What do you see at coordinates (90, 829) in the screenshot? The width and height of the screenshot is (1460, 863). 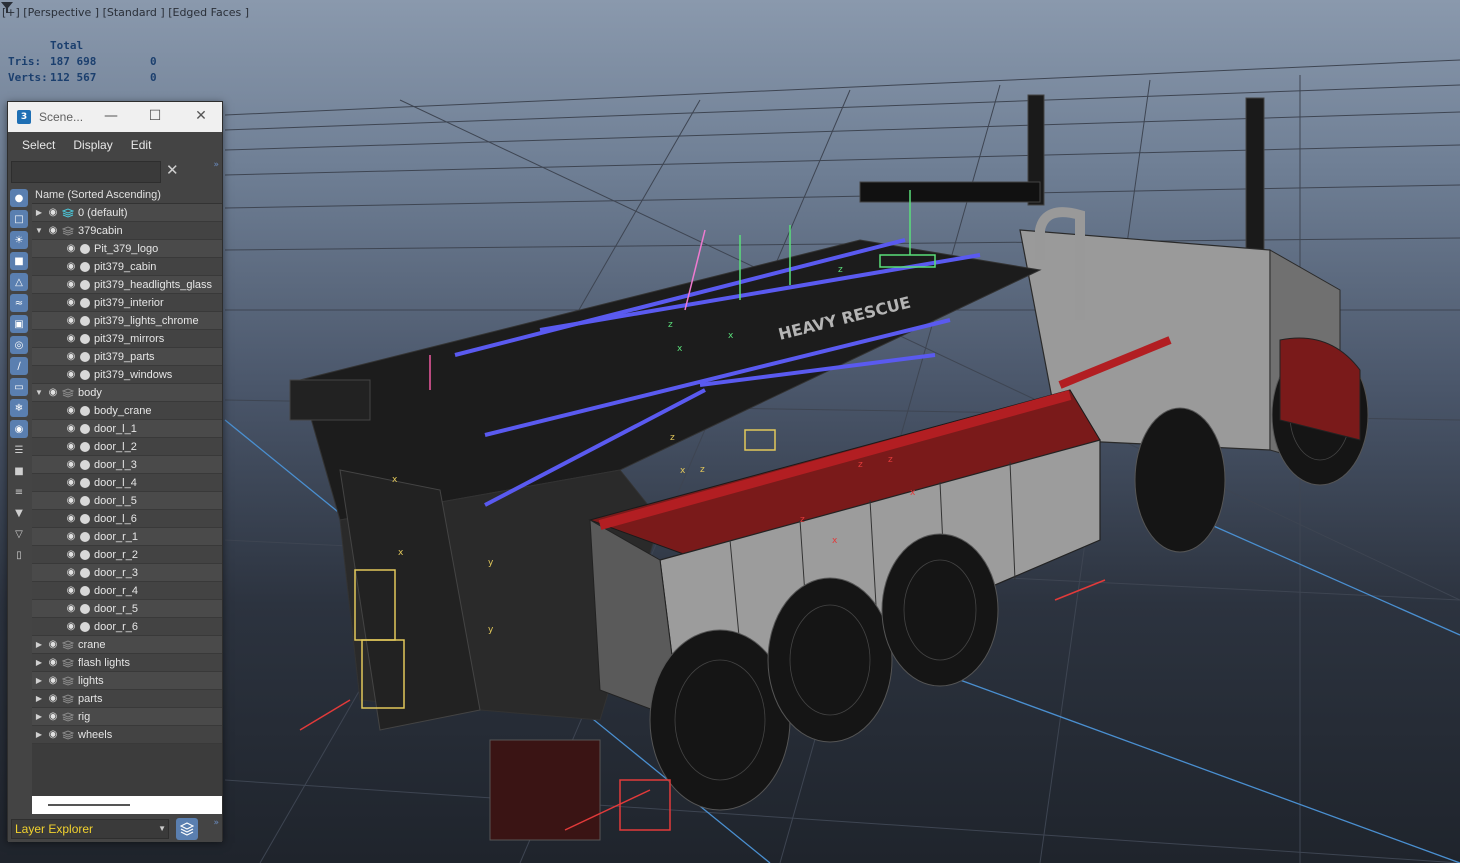 I see `explorer-mode-dropdown: Layer Explorer ▼` at bounding box center [90, 829].